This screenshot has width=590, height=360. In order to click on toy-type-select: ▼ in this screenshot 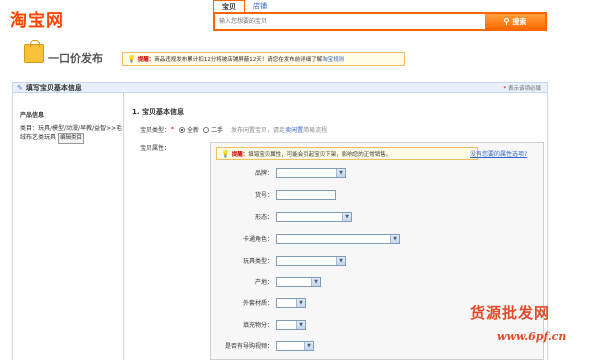, I will do `click(311, 260)`.